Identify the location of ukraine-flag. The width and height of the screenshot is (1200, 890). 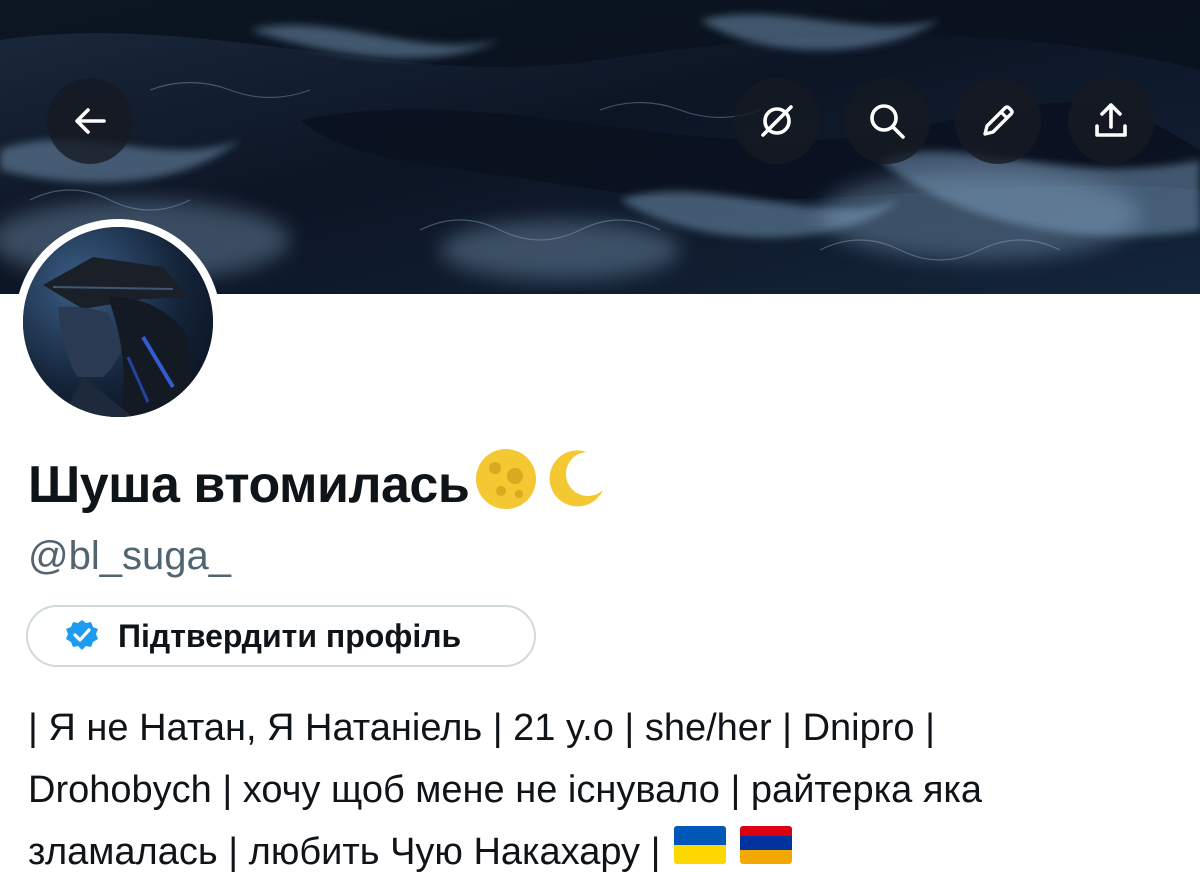
(700, 852).